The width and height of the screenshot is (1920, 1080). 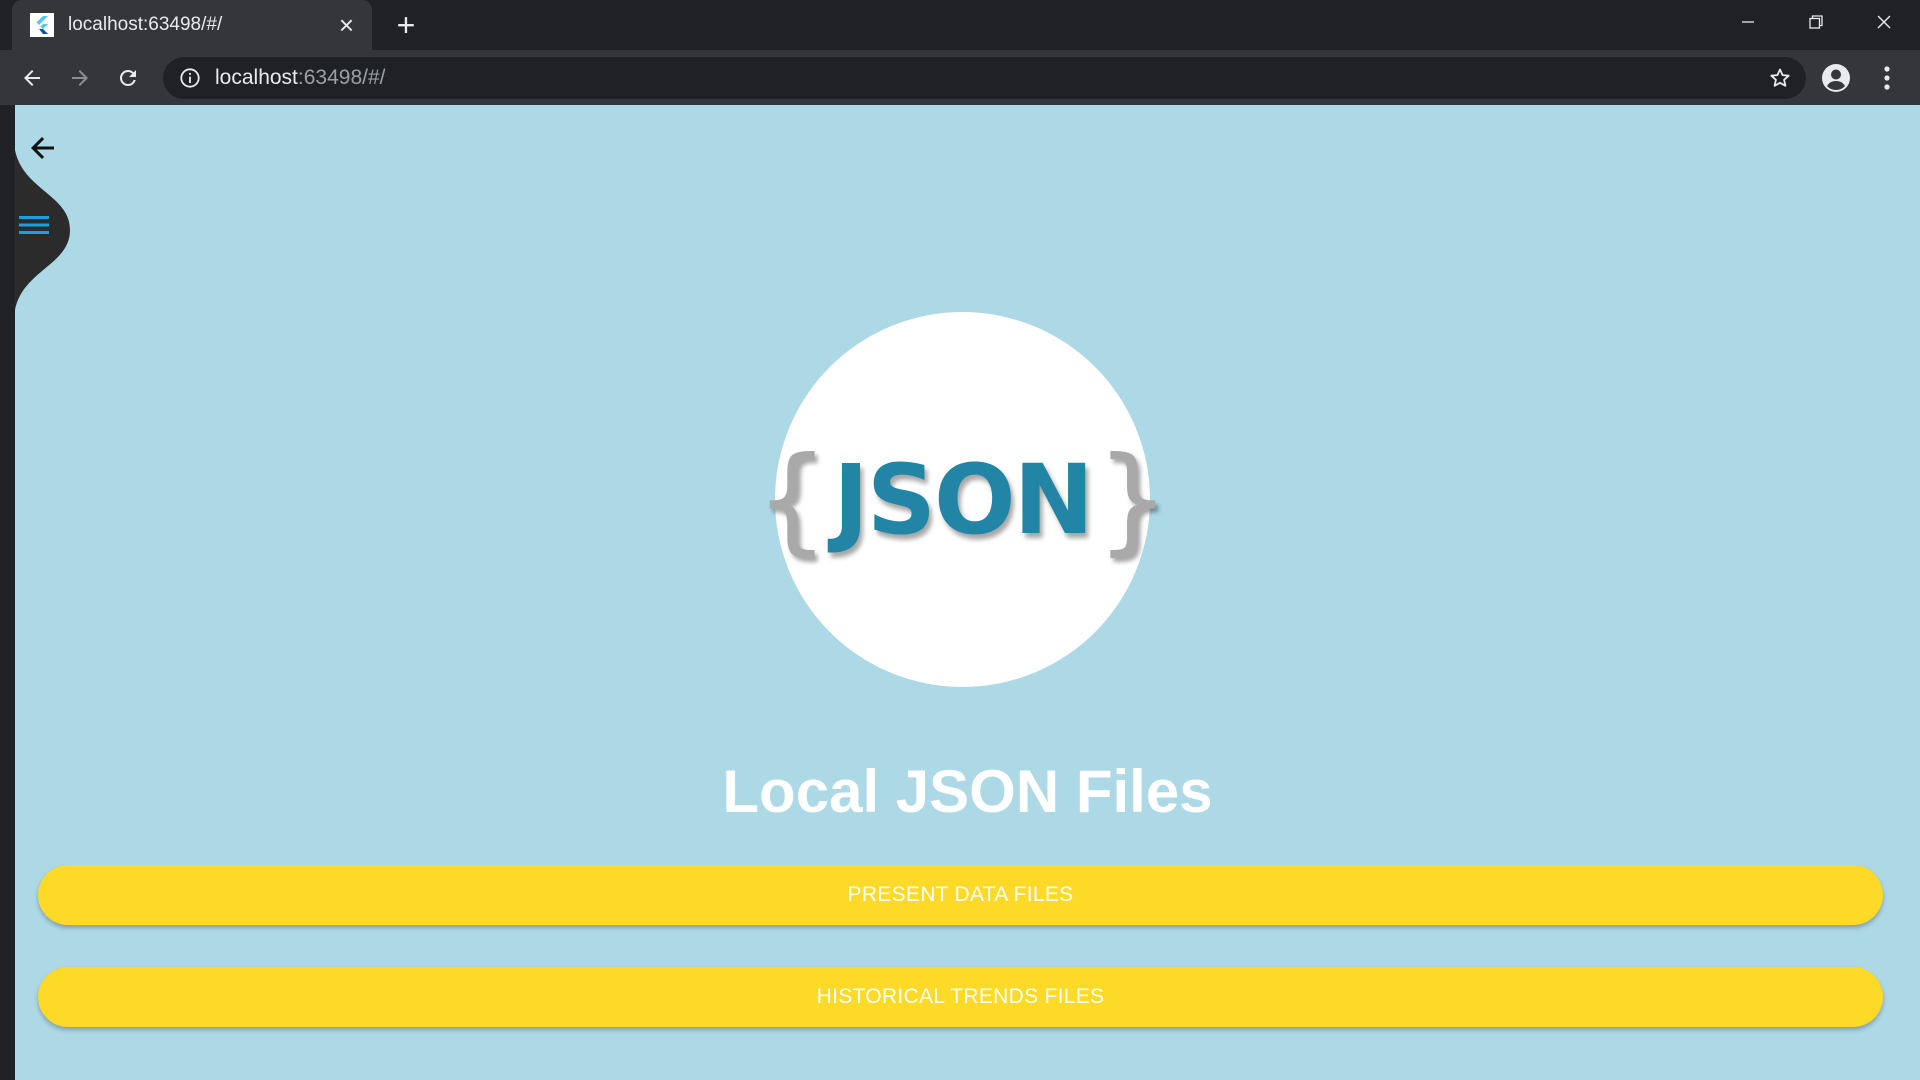 I want to click on tab-title: localhost:63498/#/, so click(x=145, y=24).